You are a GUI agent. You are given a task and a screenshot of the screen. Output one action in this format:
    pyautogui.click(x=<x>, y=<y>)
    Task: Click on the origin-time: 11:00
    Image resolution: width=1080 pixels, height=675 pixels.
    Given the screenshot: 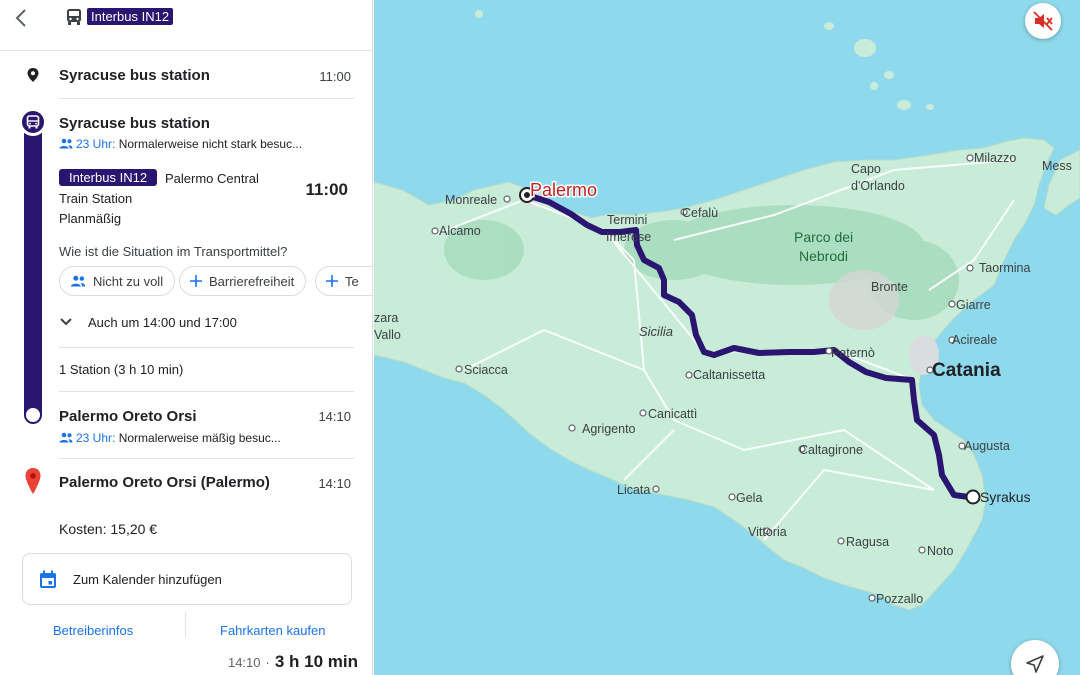 What is the action you would take?
    pyautogui.click(x=335, y=76)
    